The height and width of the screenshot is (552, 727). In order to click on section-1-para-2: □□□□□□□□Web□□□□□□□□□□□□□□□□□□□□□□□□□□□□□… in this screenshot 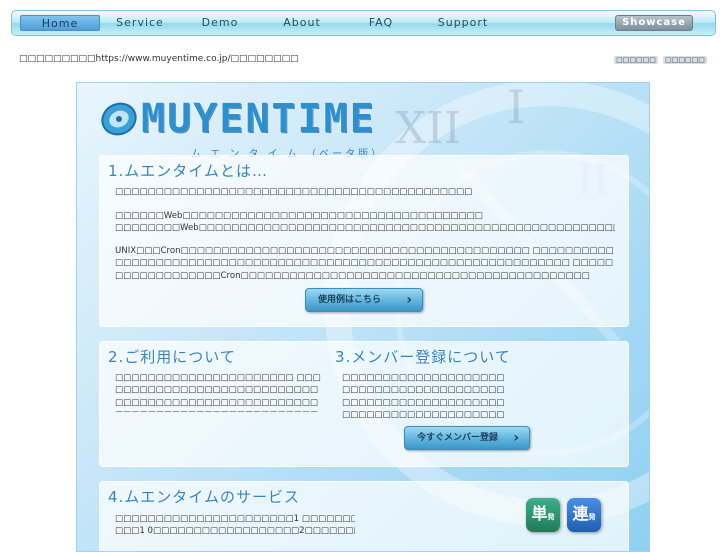, I will do `click(365, 228)`.